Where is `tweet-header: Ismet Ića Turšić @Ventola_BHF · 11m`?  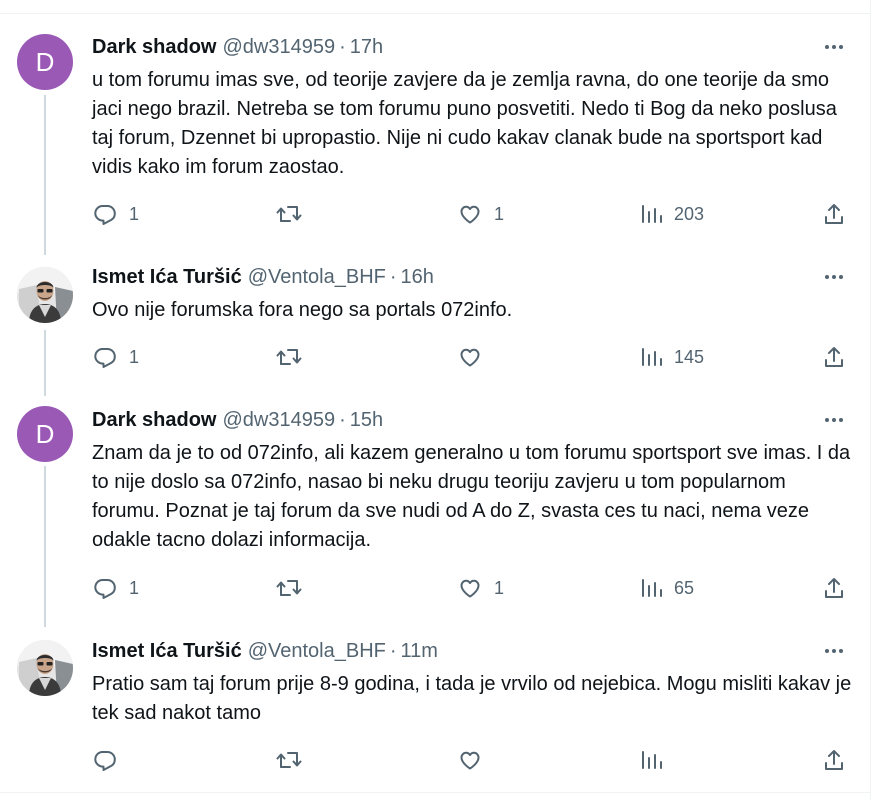 tweet-header: Ismet Ića Turšić @Ventola_BHF · 11m is located at coordinates (265, 651).